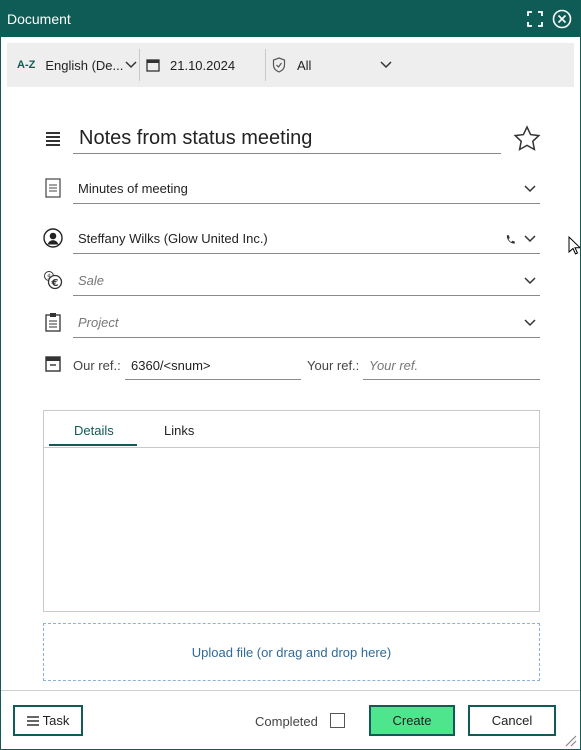 The height and width of the screenshot is (750, 581). I want to click on cancel-button: Cancel, so click(512, 720).